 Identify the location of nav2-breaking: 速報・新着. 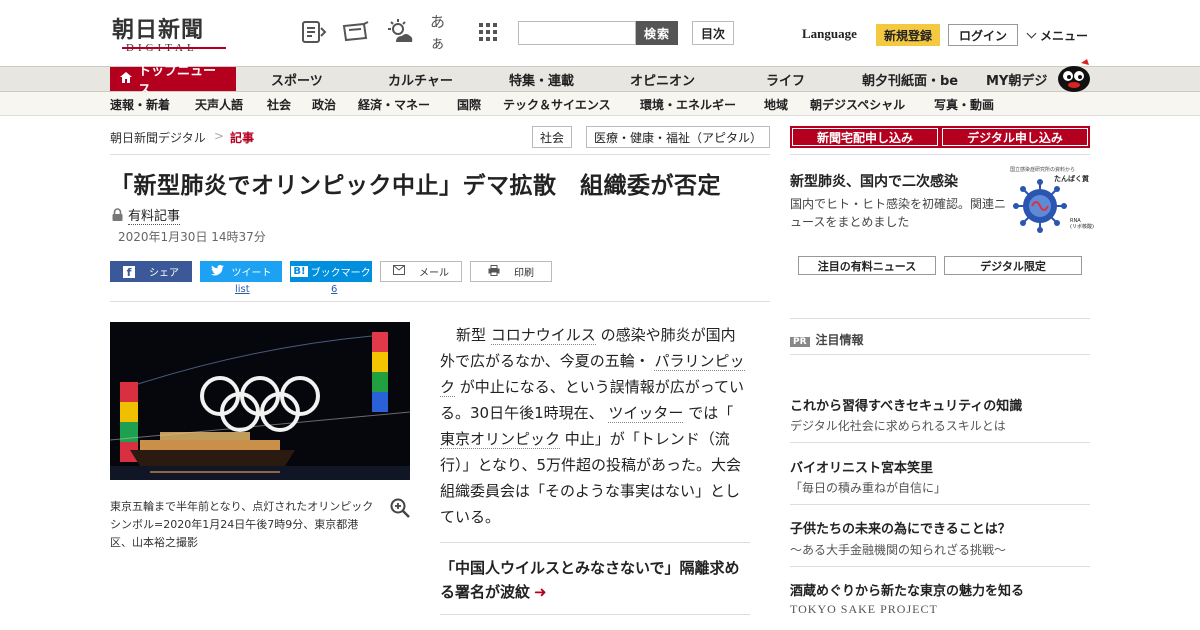
(140, 104).